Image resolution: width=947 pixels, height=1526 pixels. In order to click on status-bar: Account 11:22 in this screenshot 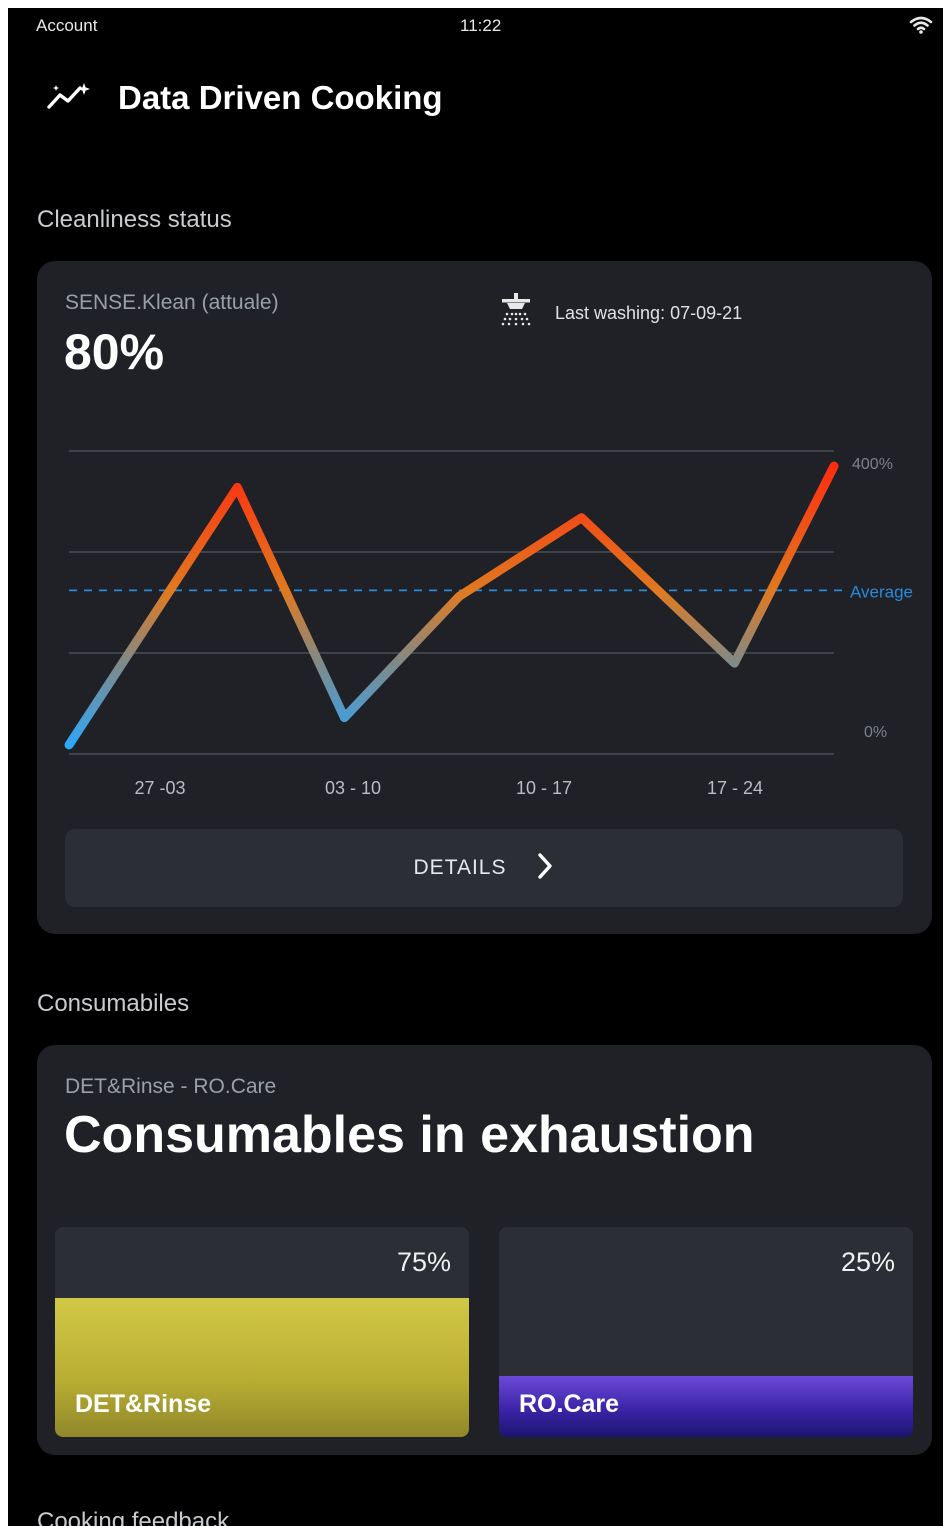, I will do `click(475, 26)`.